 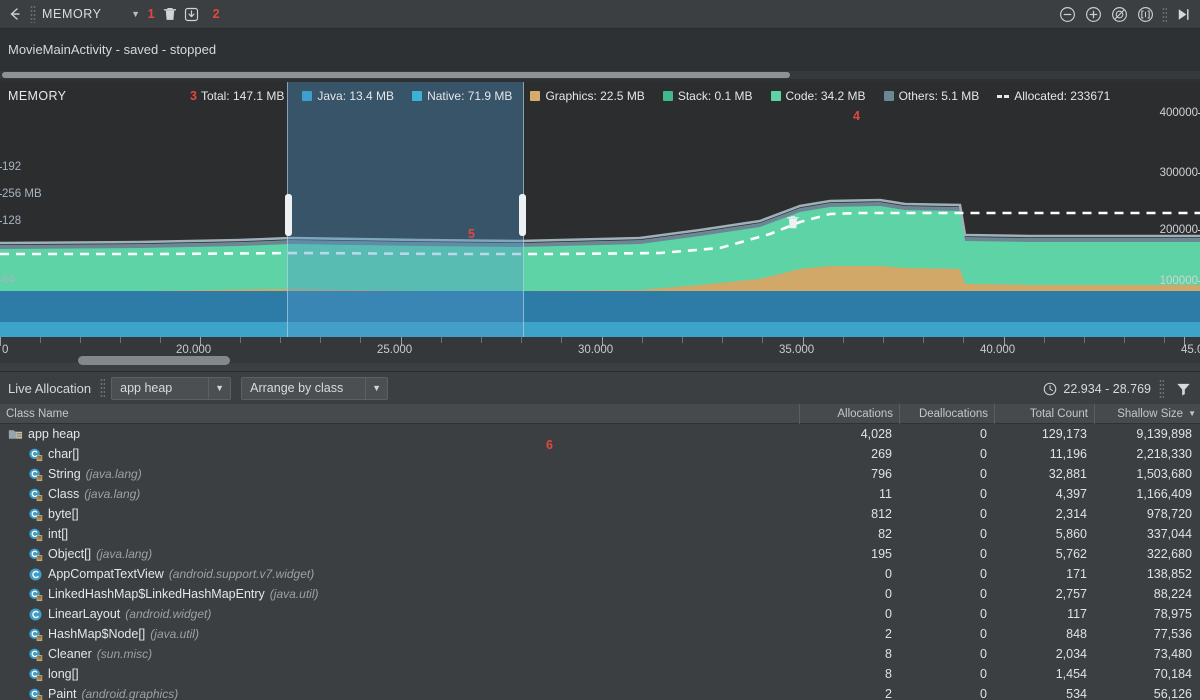 I want to click on class-name-label: app heap, so click(x=54, y=434).